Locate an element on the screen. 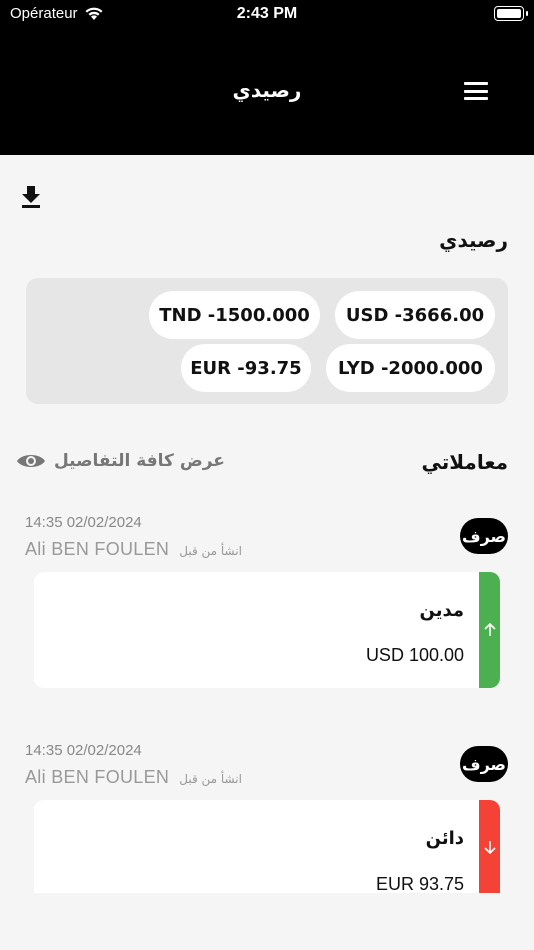  balance-chip-usd: USD -3666.00 is located at coordinates (415, 315).